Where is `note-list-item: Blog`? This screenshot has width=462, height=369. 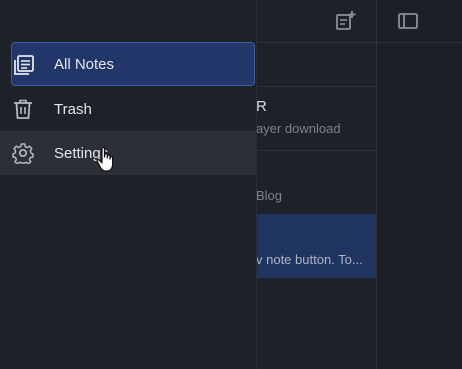
note-list-item: Blog is located at coordinates (316, 195).